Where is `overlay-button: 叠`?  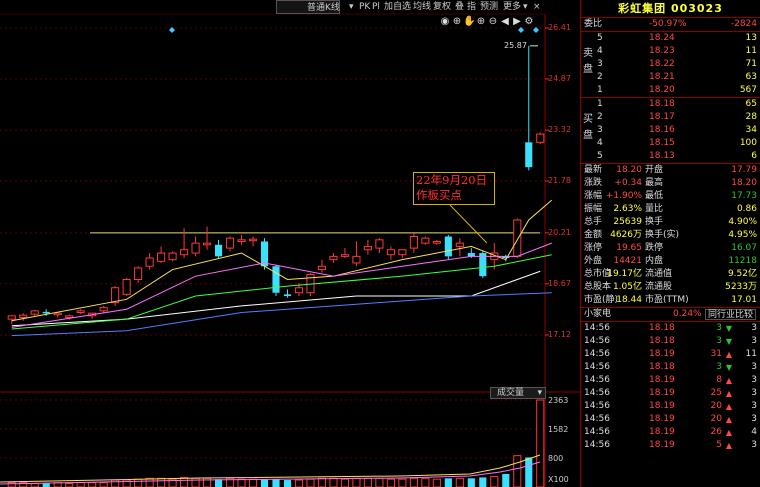
overlay-button: 叠 is located at coordinates (459, 7).